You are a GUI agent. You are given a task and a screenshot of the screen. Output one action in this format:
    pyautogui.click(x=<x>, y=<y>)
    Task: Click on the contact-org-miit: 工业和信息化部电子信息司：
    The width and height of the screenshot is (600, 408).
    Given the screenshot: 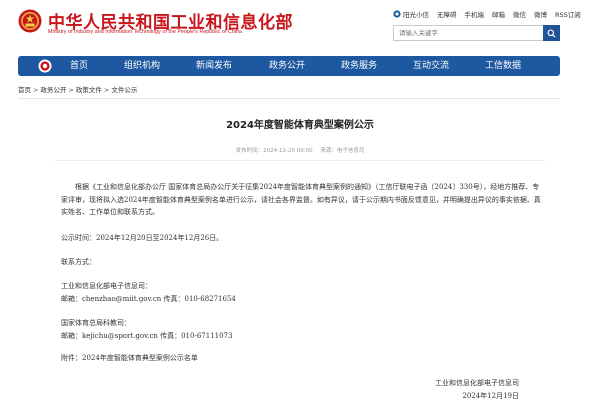 What is the action you would take?
    pyautogui.click(x=106, y=286)
    